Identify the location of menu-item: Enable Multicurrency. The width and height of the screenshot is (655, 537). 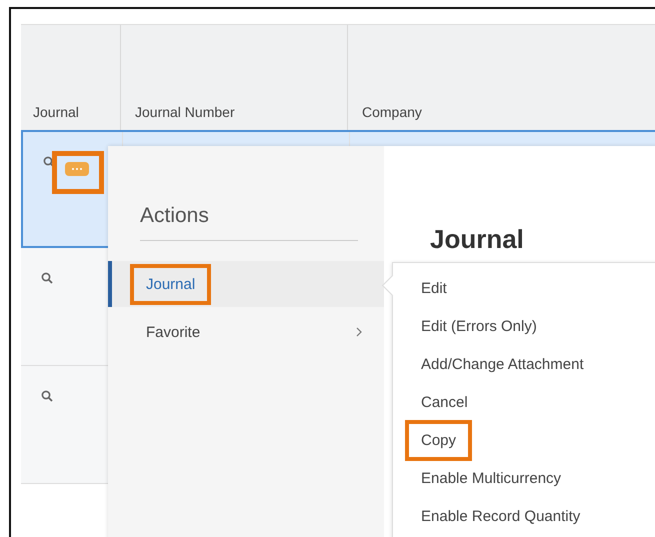
(524, 478).